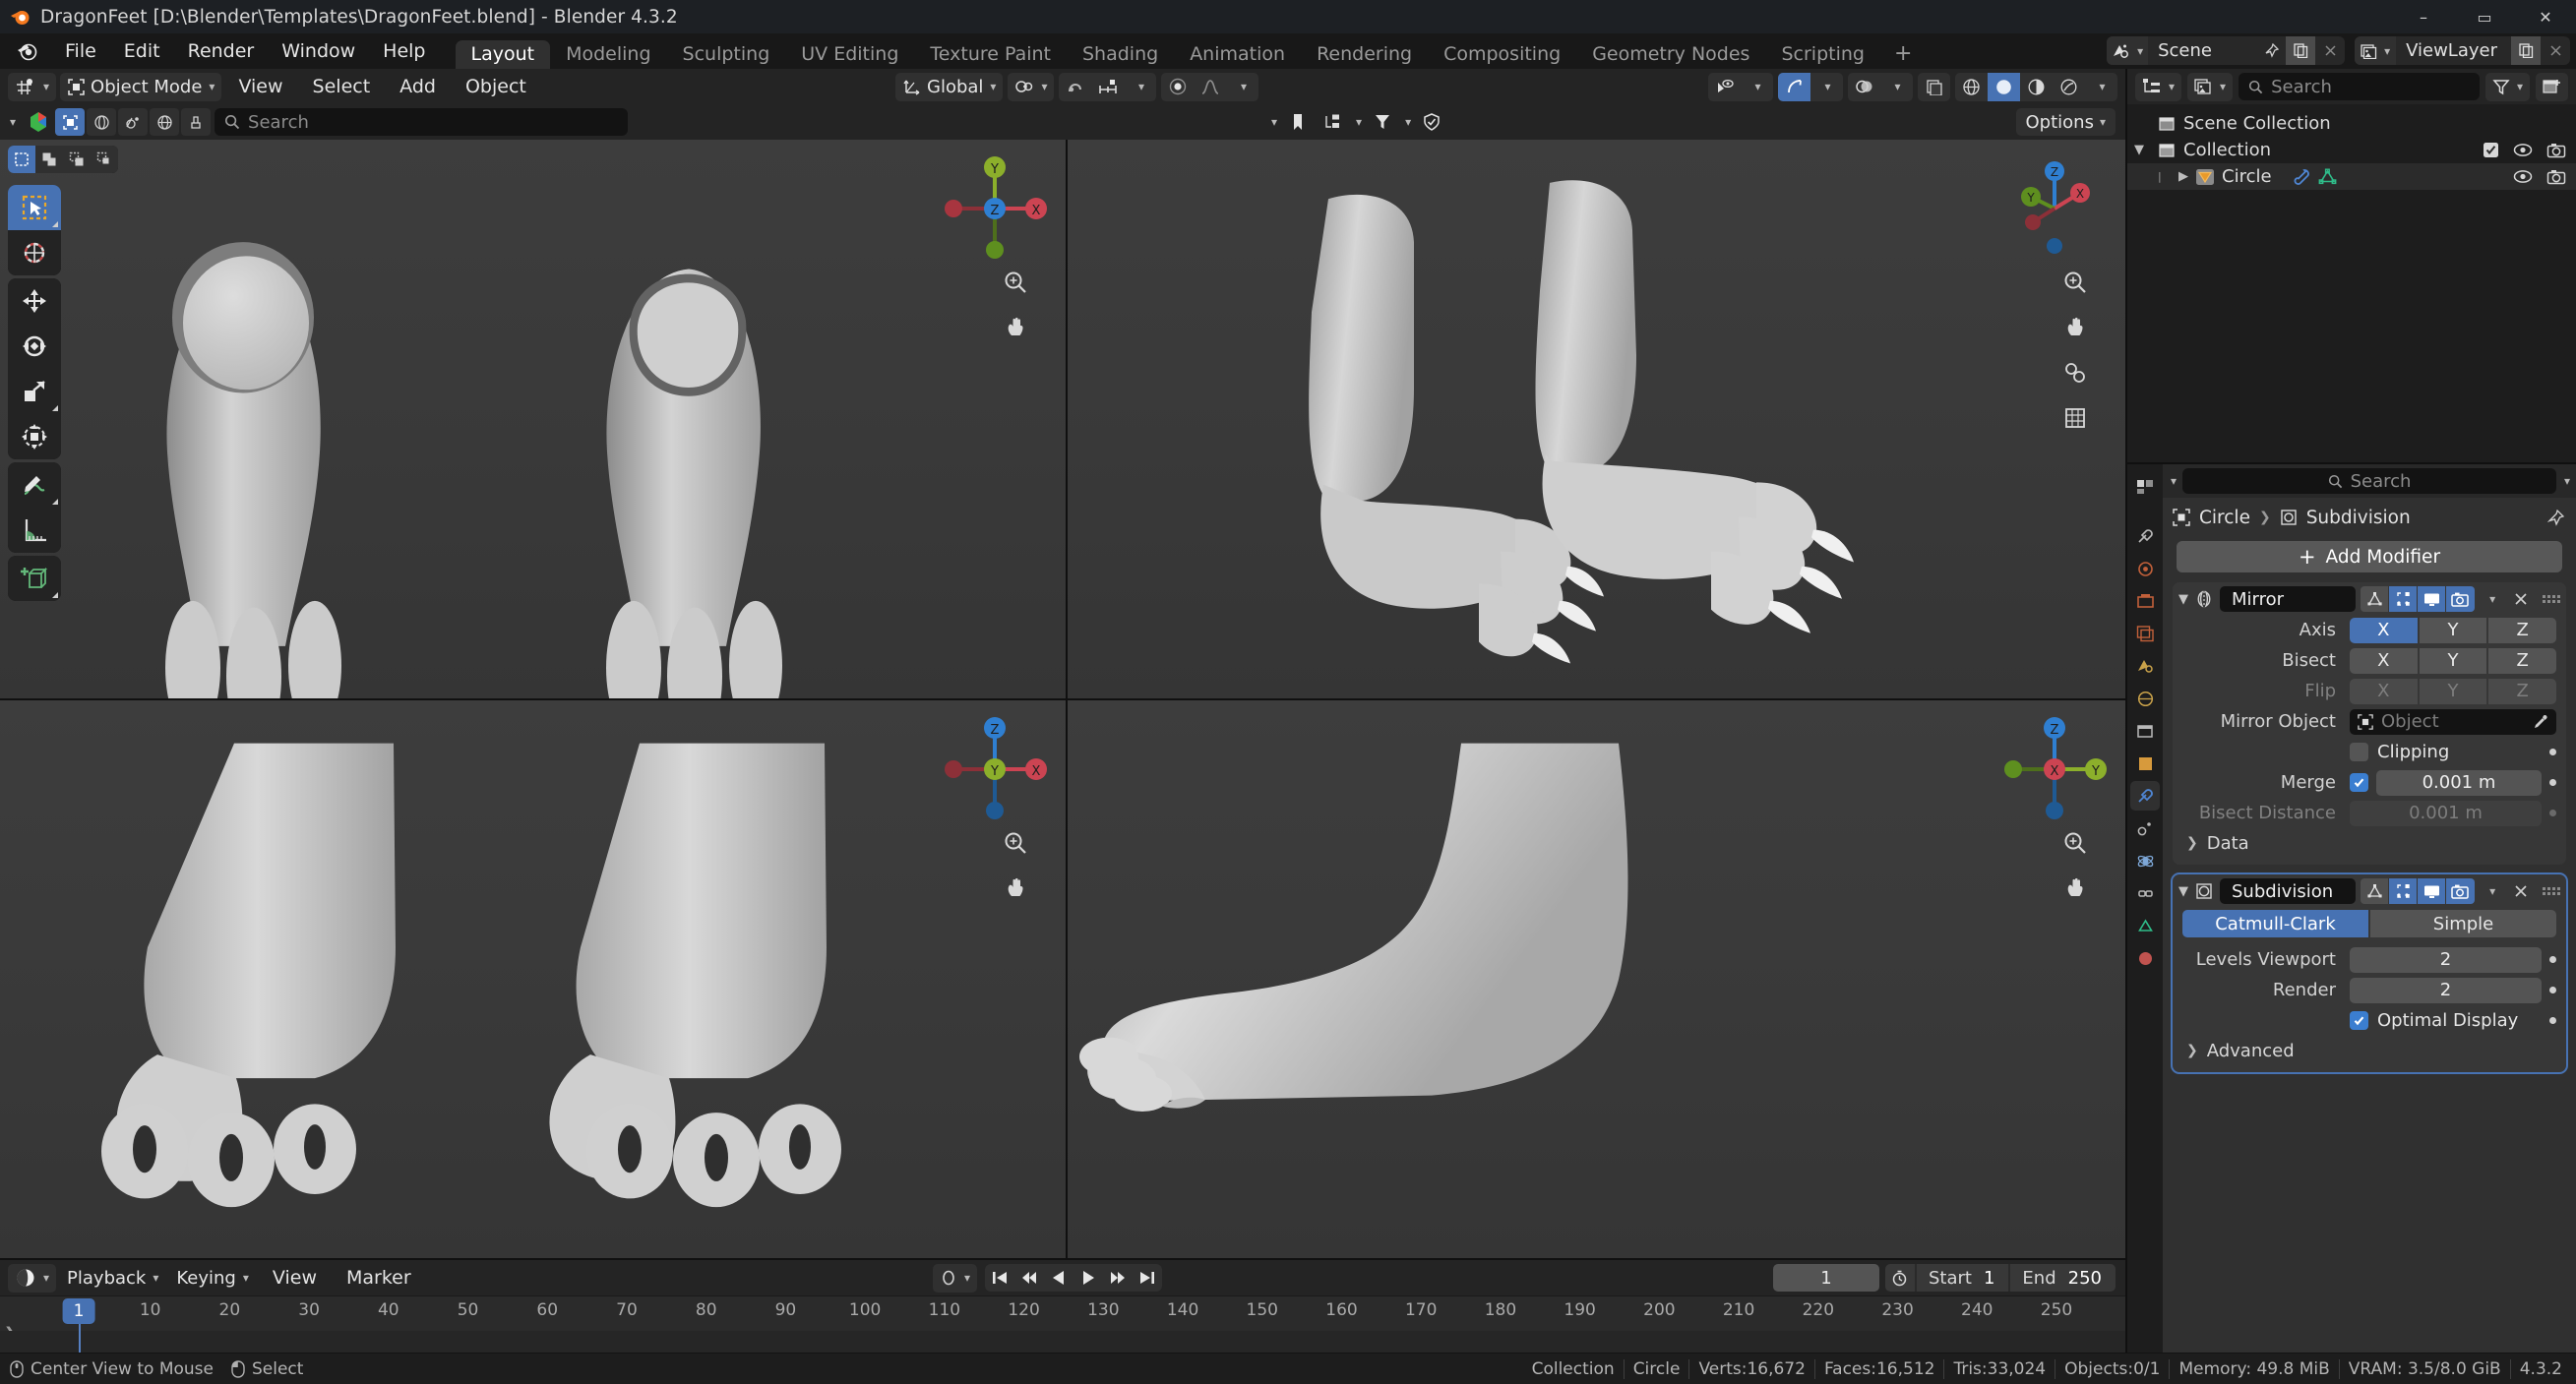  What do you see at coordinates (2369, 556) in the screenshot?
I see `add-modifier-button: + Add Modifier` at bounding box center [2369, 556].